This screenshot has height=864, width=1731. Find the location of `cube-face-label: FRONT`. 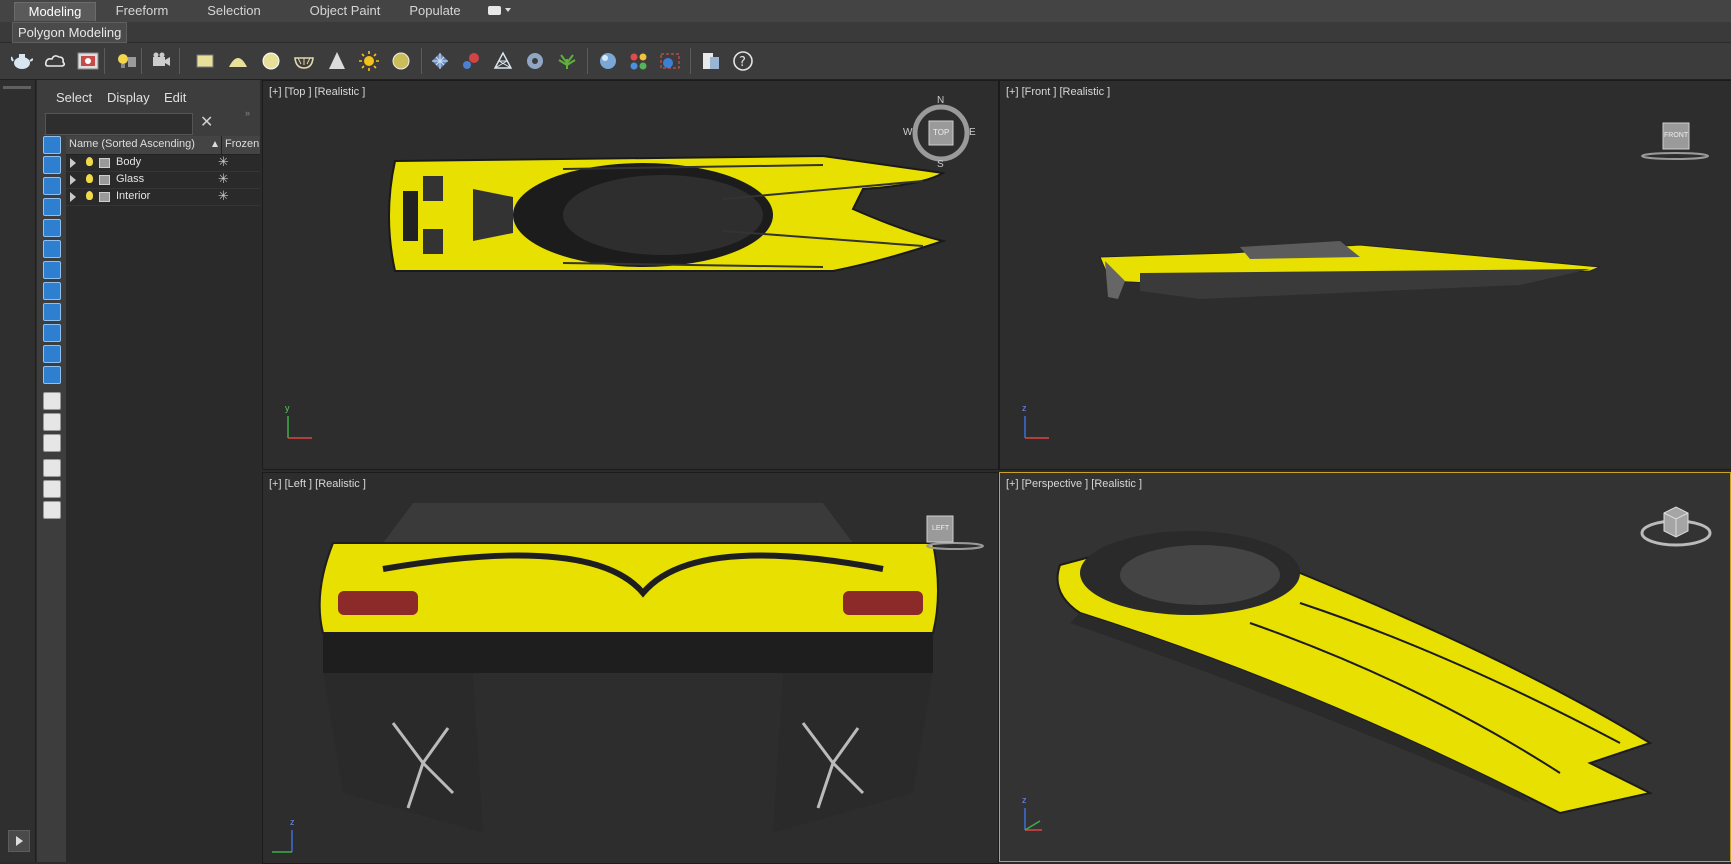

cube-face-label: FRONT is located at coordinates (1676, 135).